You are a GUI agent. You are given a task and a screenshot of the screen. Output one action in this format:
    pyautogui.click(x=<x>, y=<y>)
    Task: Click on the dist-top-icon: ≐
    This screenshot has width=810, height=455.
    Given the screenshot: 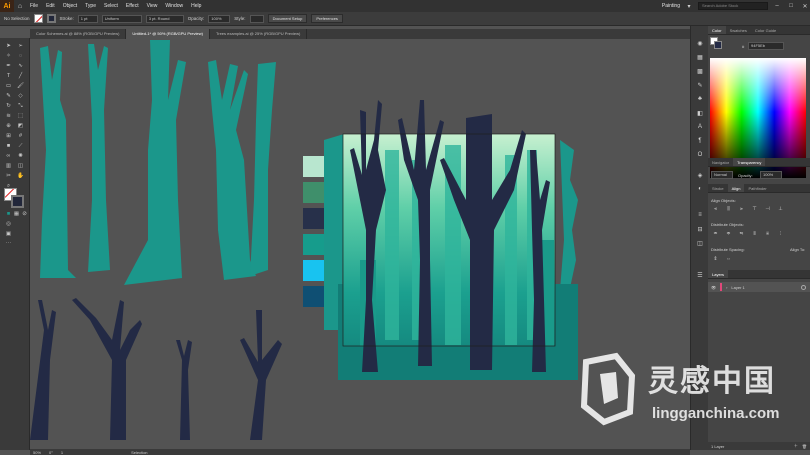 What is the action you would take?
    pyautogui.click(x=715, y=234)
    